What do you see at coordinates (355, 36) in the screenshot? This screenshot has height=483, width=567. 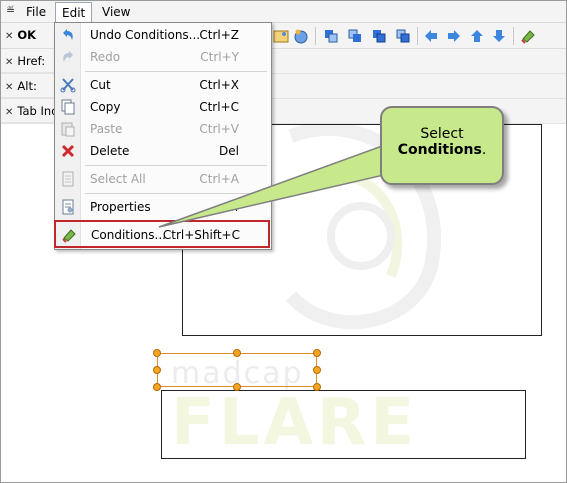 I see `bring-forward-icon` at bounding box center [355, 36].